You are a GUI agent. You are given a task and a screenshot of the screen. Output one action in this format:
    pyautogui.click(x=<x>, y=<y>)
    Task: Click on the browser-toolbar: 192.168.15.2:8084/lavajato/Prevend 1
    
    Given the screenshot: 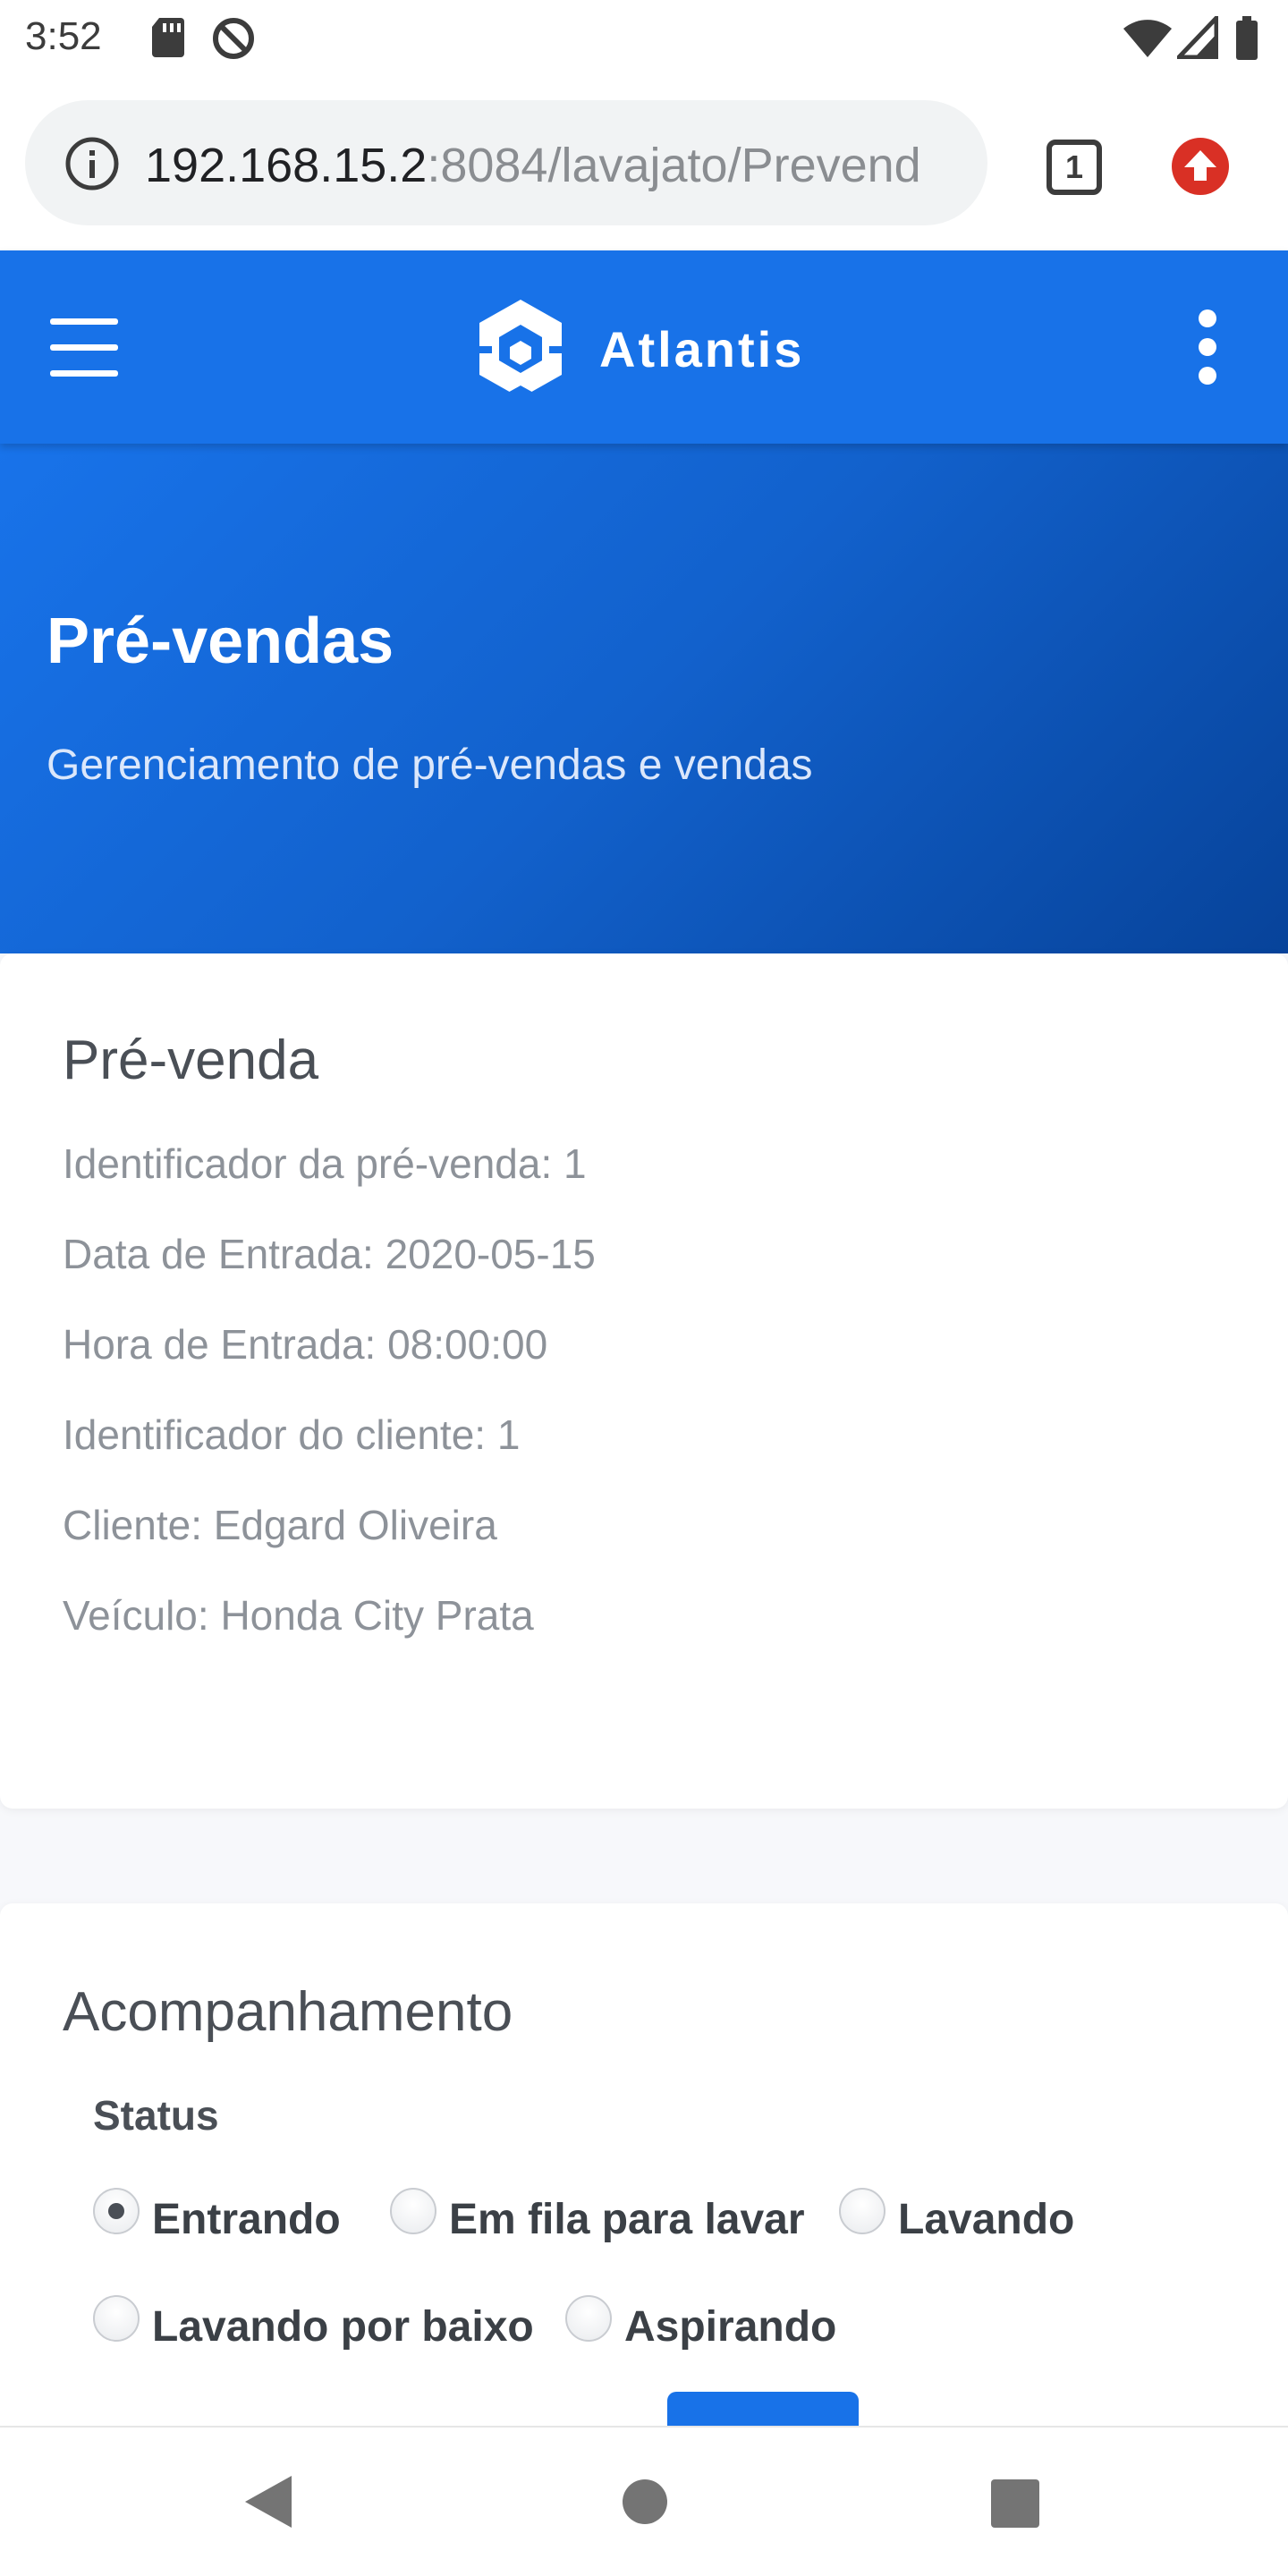 What is the action you would take?
    pyautogui.click(x=644, y=162)
    